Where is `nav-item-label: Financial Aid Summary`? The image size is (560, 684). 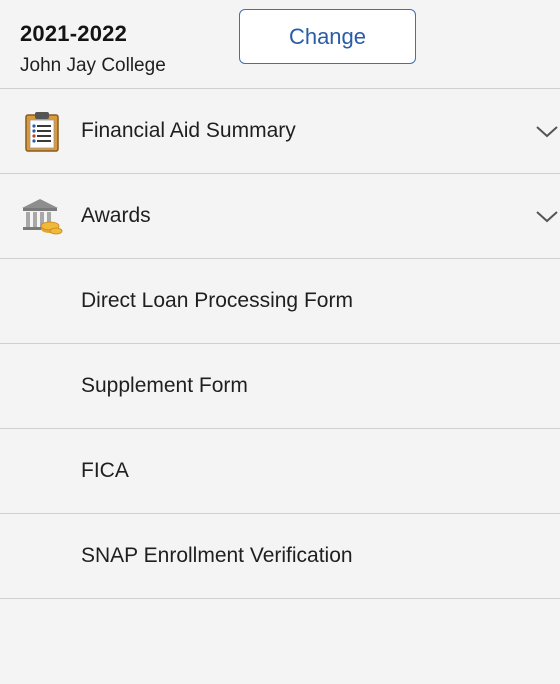 nav-item-label: Financial Aid Summary is located at coordinates (188, 130).